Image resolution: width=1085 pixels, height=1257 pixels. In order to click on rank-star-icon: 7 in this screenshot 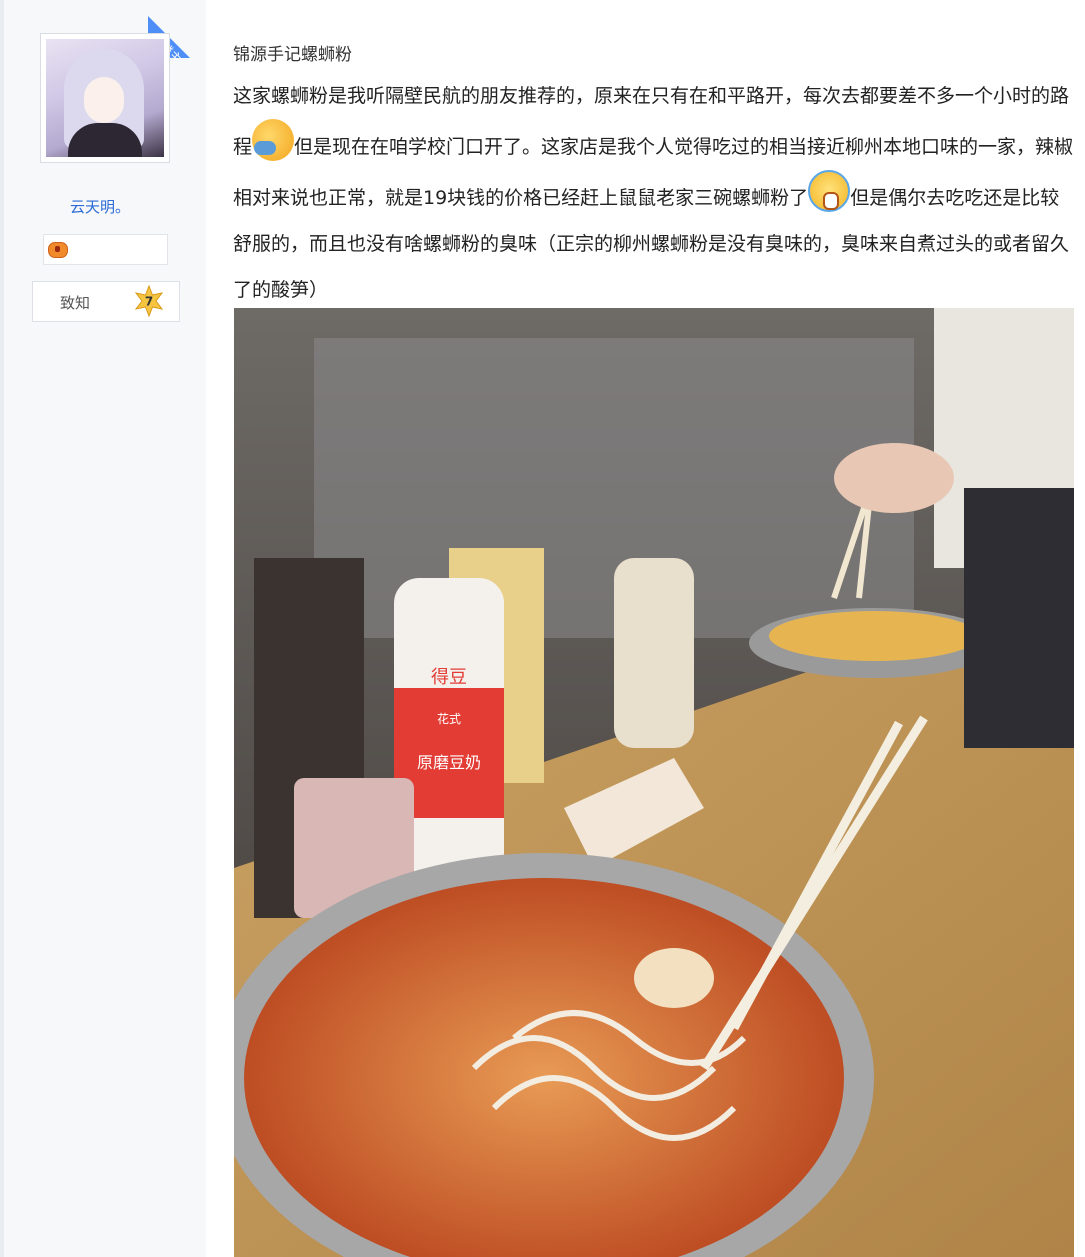, I will do `click(149, 301)`.